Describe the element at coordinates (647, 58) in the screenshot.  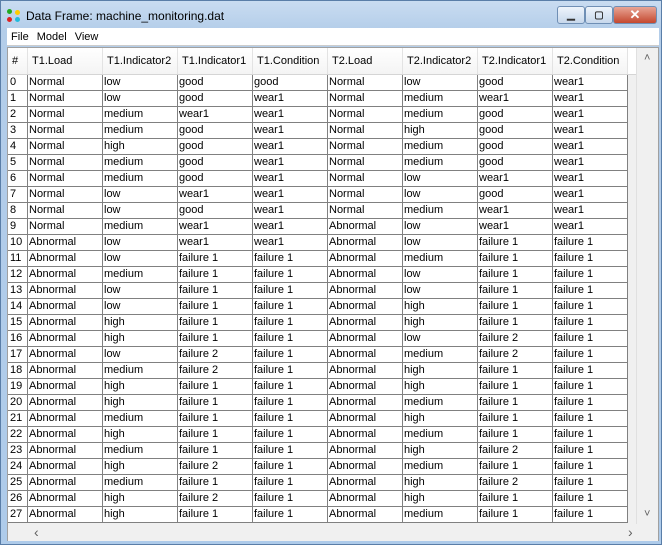
I see `scroll-up-icon: ˄` at that location.